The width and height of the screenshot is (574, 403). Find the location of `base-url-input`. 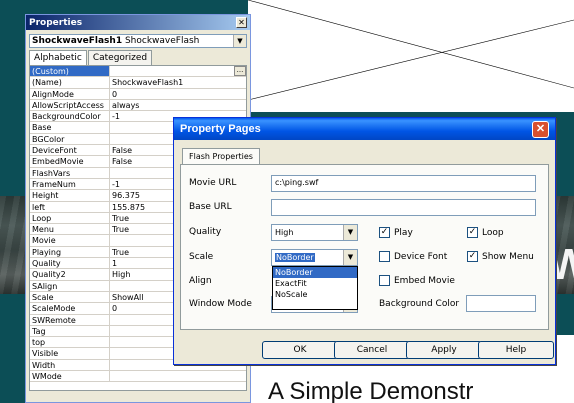

base-url-input is located at coordinates (403, 207).